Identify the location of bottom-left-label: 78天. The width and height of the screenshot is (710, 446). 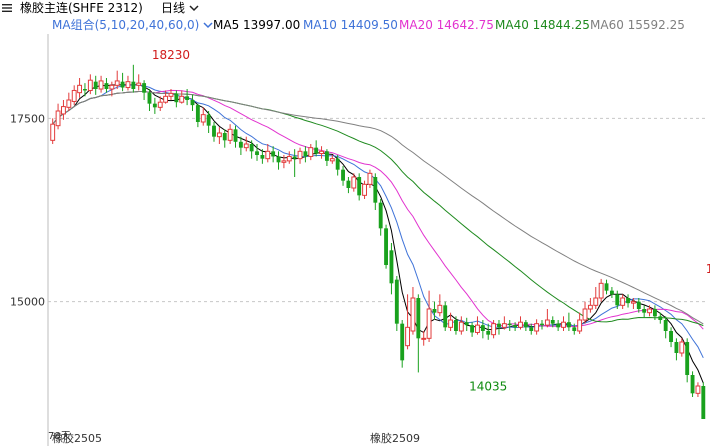
(59, 436).